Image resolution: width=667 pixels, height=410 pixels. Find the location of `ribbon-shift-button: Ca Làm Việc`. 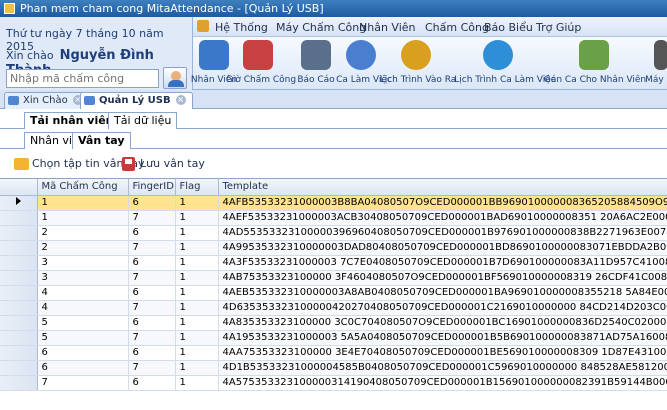

ribbon-shift-button: Ca Làm Việc is located at coordinates (364, 63).